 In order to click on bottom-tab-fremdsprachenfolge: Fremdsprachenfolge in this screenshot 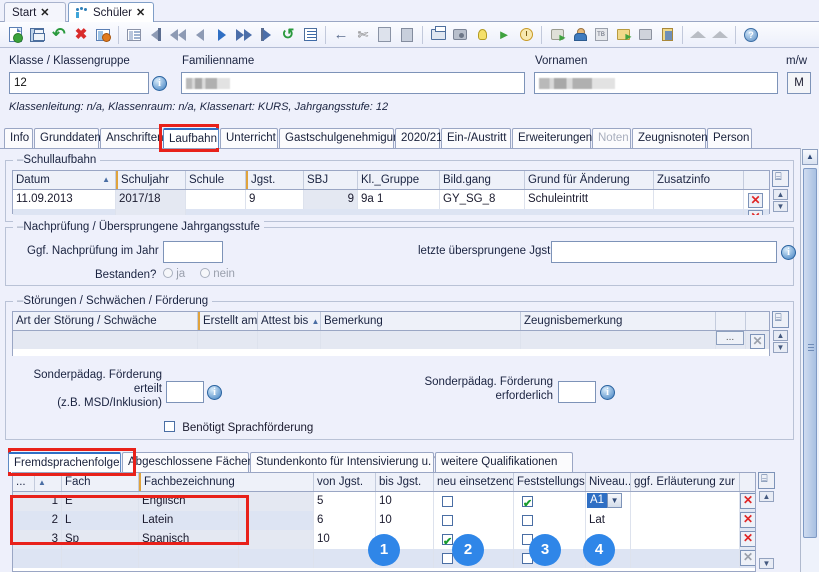, I will do `click(64, 462)`.